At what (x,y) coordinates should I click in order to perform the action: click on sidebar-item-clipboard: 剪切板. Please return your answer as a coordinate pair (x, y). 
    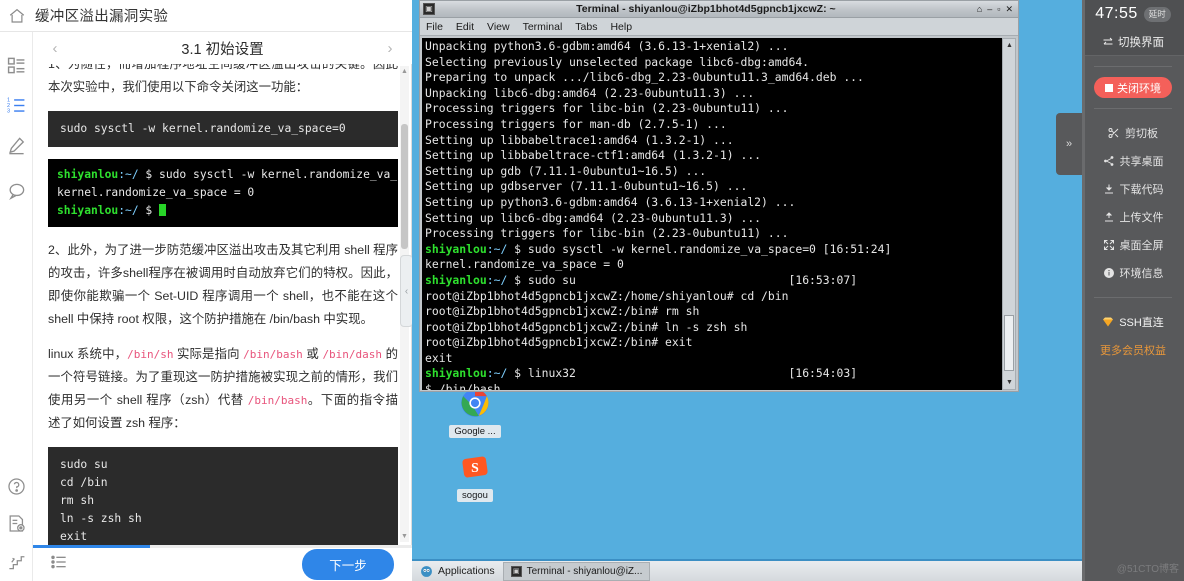
    Looking at the image, I should click on (1133, 133).